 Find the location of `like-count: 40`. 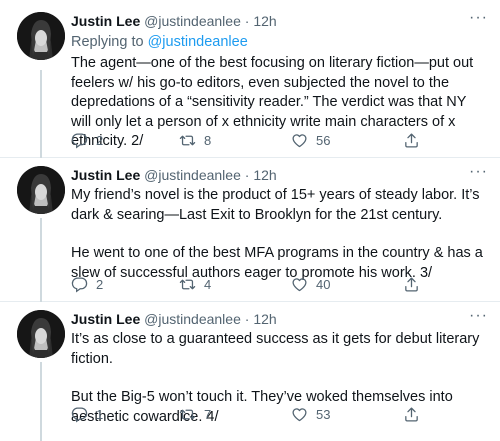

like-count: 40 is located at coordinates (323, 284).